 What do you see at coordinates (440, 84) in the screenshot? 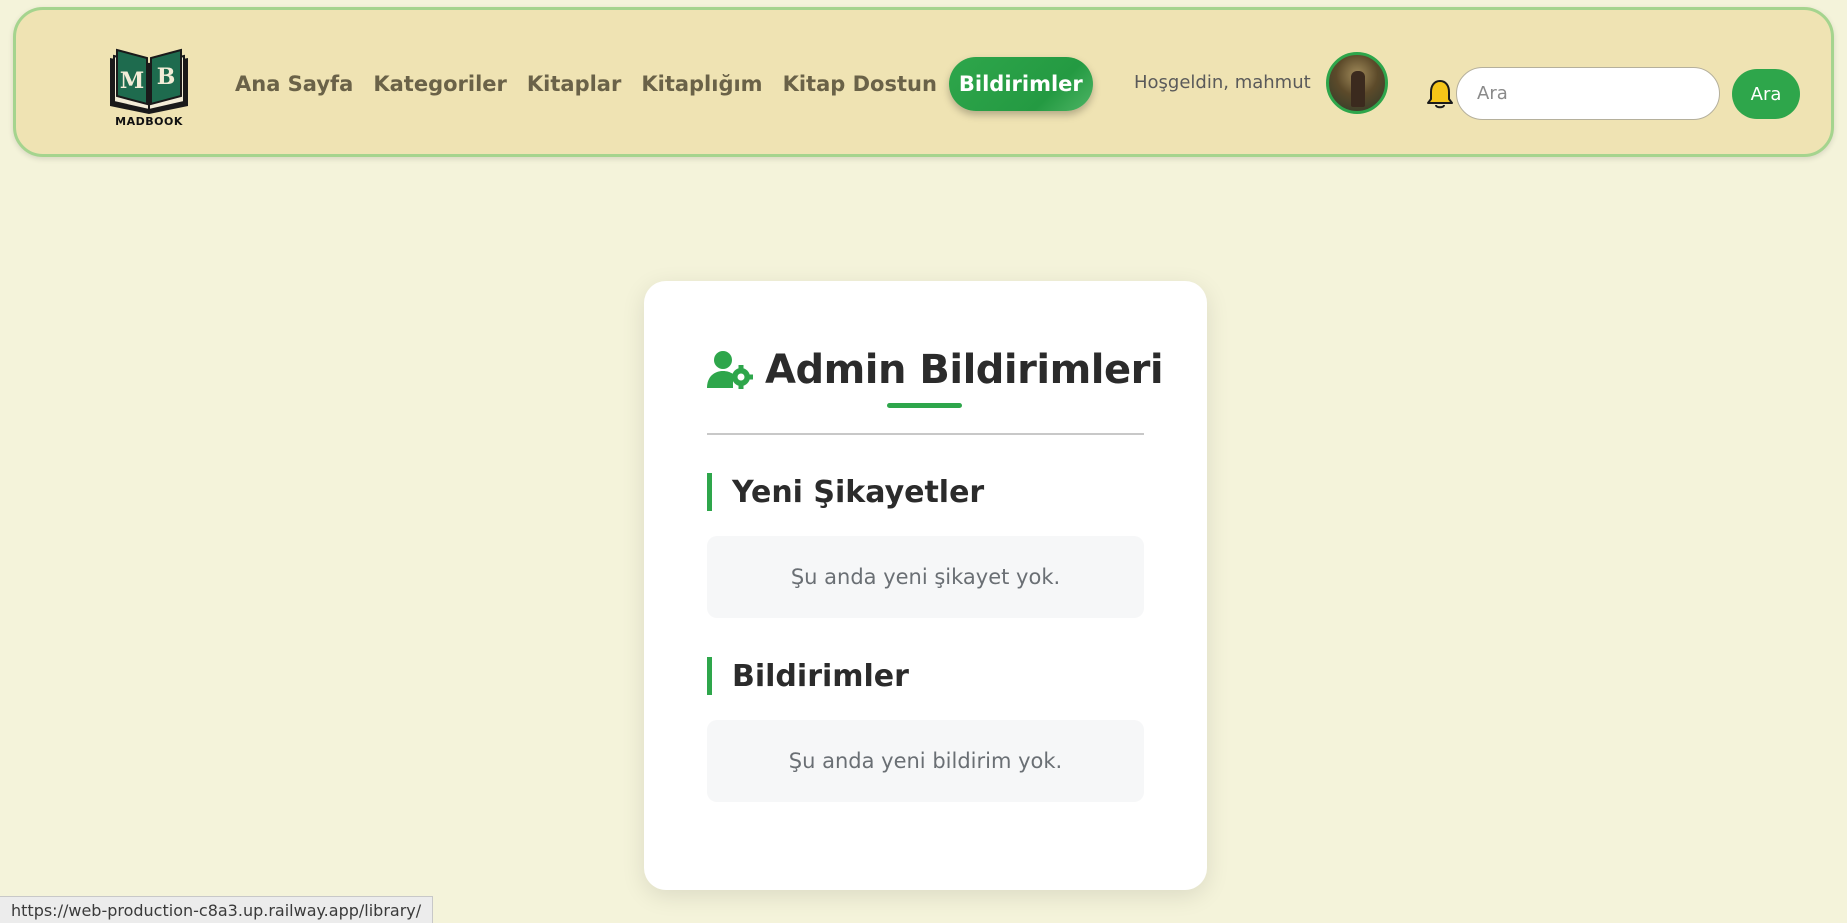
I see `nav-link-kategoriler: Kategoriler` at bounding box center [440, 84].